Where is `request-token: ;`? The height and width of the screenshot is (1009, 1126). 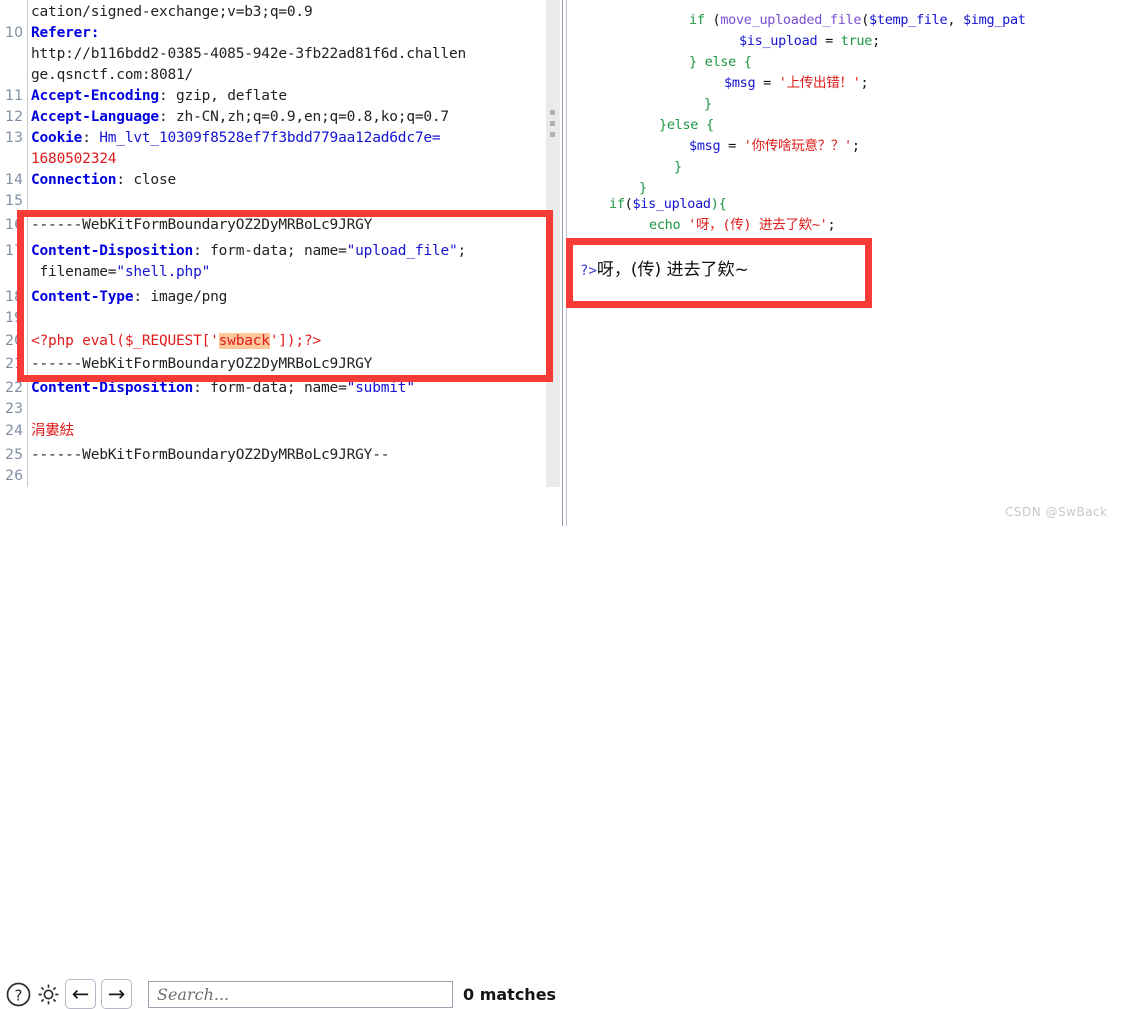
request-token: ; is located at coordinates (462, 251).